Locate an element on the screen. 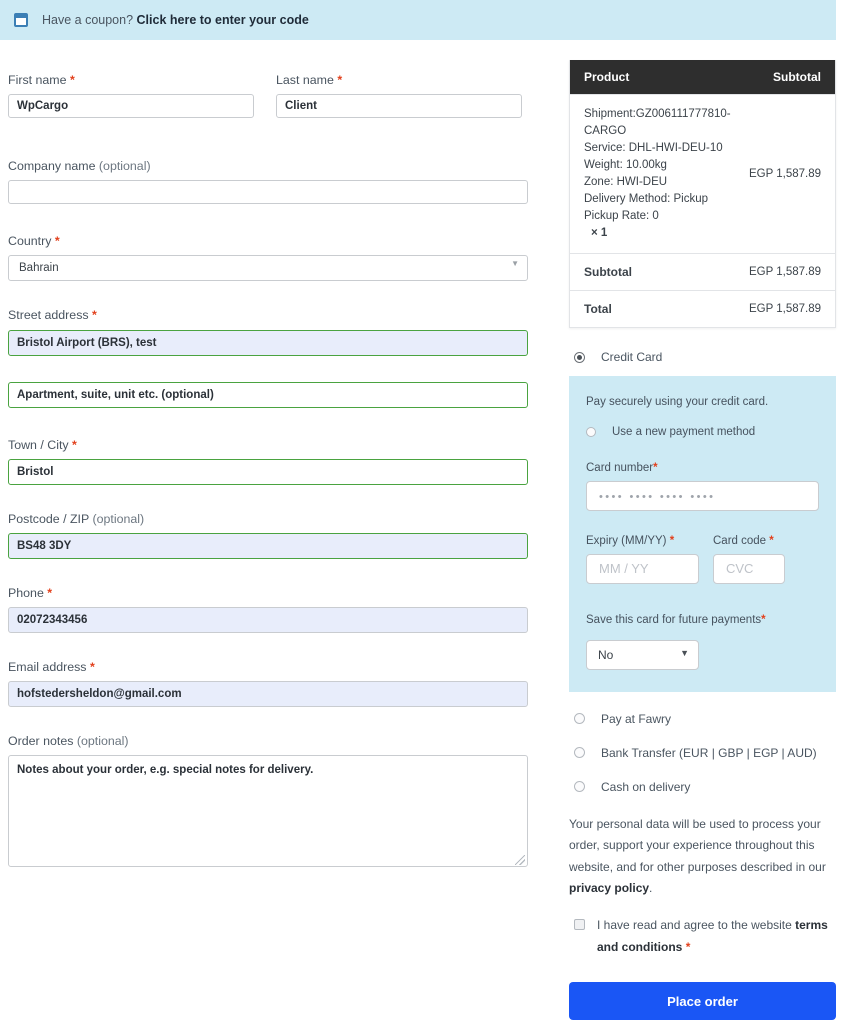 Image resolution: width=846 pixels, height=1020 pixels. privacy-policy-link: privacy policy is located at coordinates (609, 888).